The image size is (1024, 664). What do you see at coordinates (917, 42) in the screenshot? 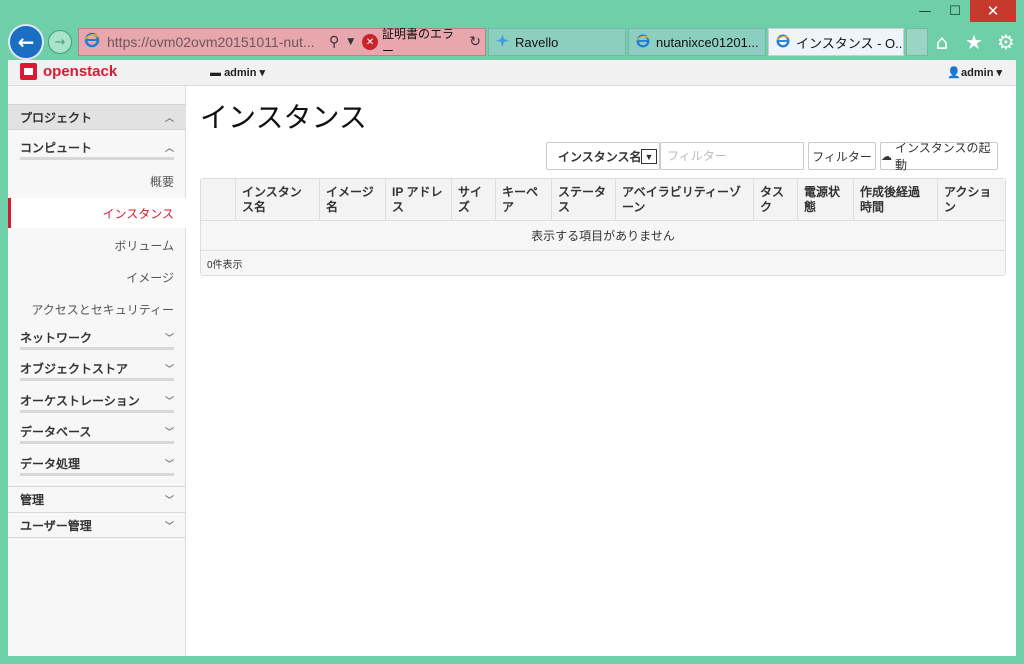
I see `new-tab-button` at bounding box center [917, 42].